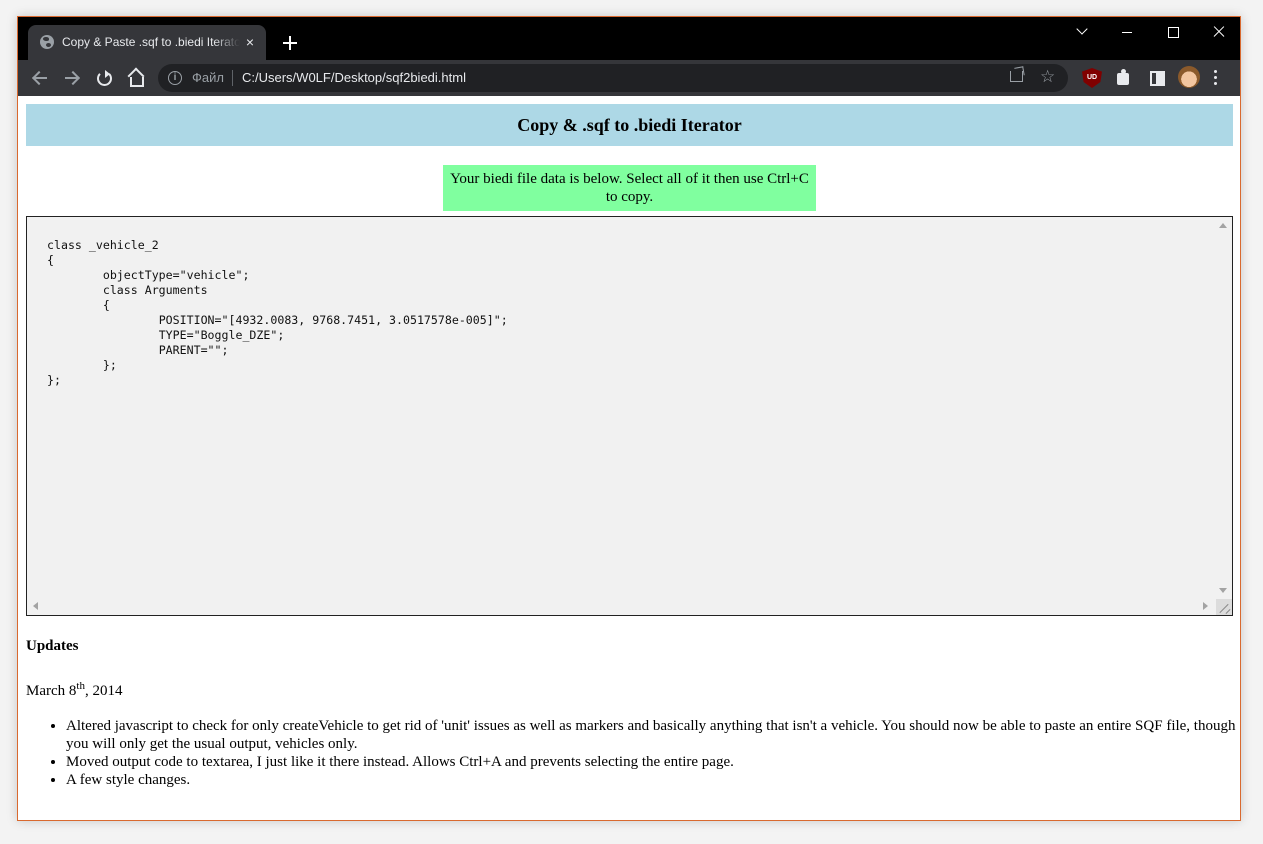 The width and height of the screenshot is (1263, 844). What do you see at coordinates (1157, 78) in the screenshot?
I see `side-panel-icon` at bounding box center [1157, 78].